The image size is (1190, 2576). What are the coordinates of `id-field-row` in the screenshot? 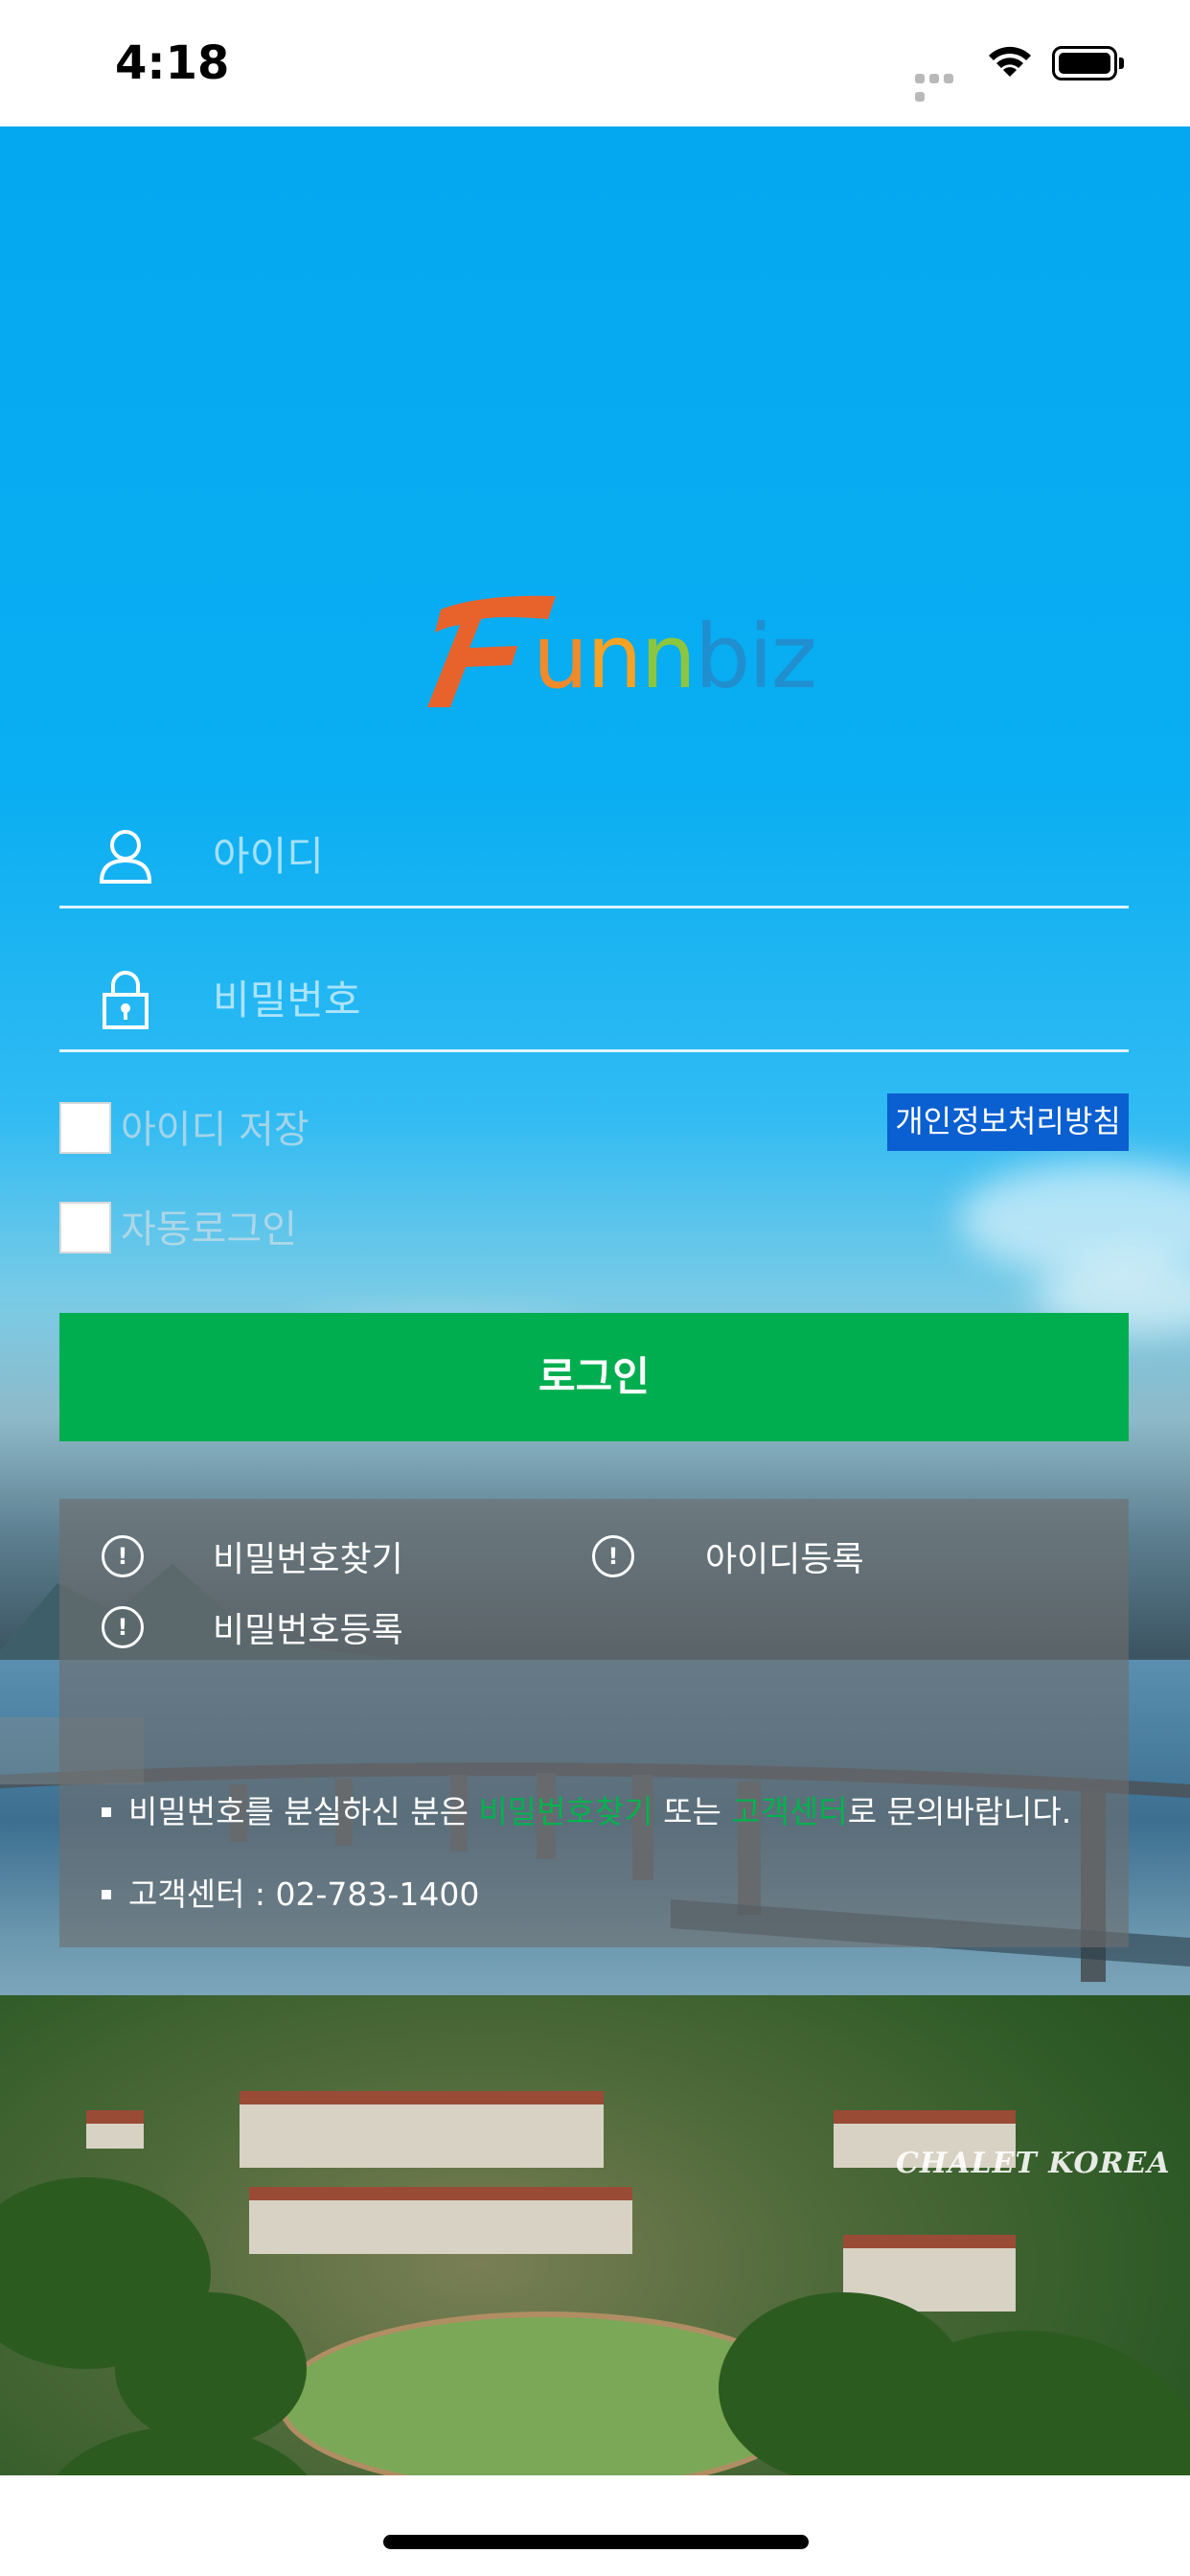 It's located at (594, 855).